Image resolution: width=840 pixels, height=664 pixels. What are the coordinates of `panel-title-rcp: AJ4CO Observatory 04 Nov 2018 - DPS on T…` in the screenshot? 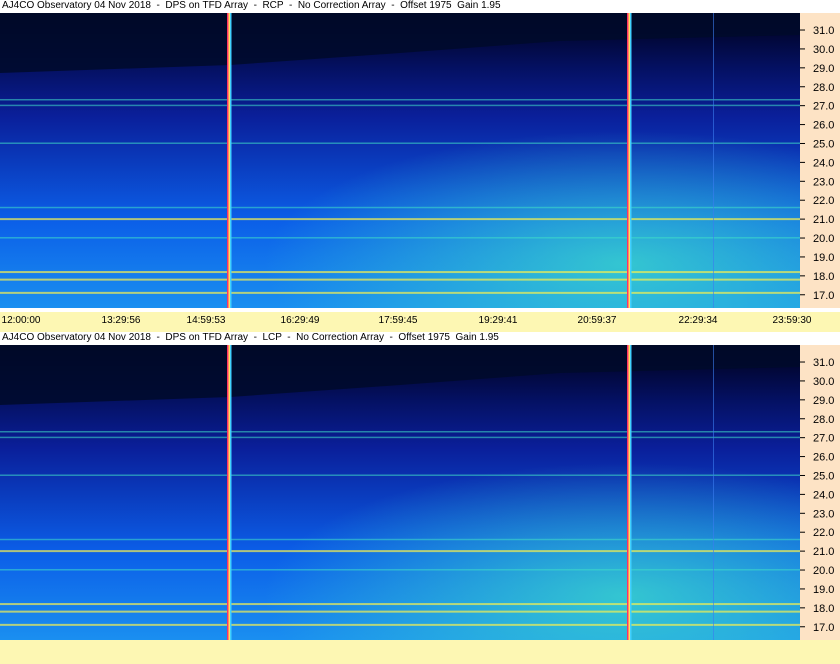 It's located at (251, 5).